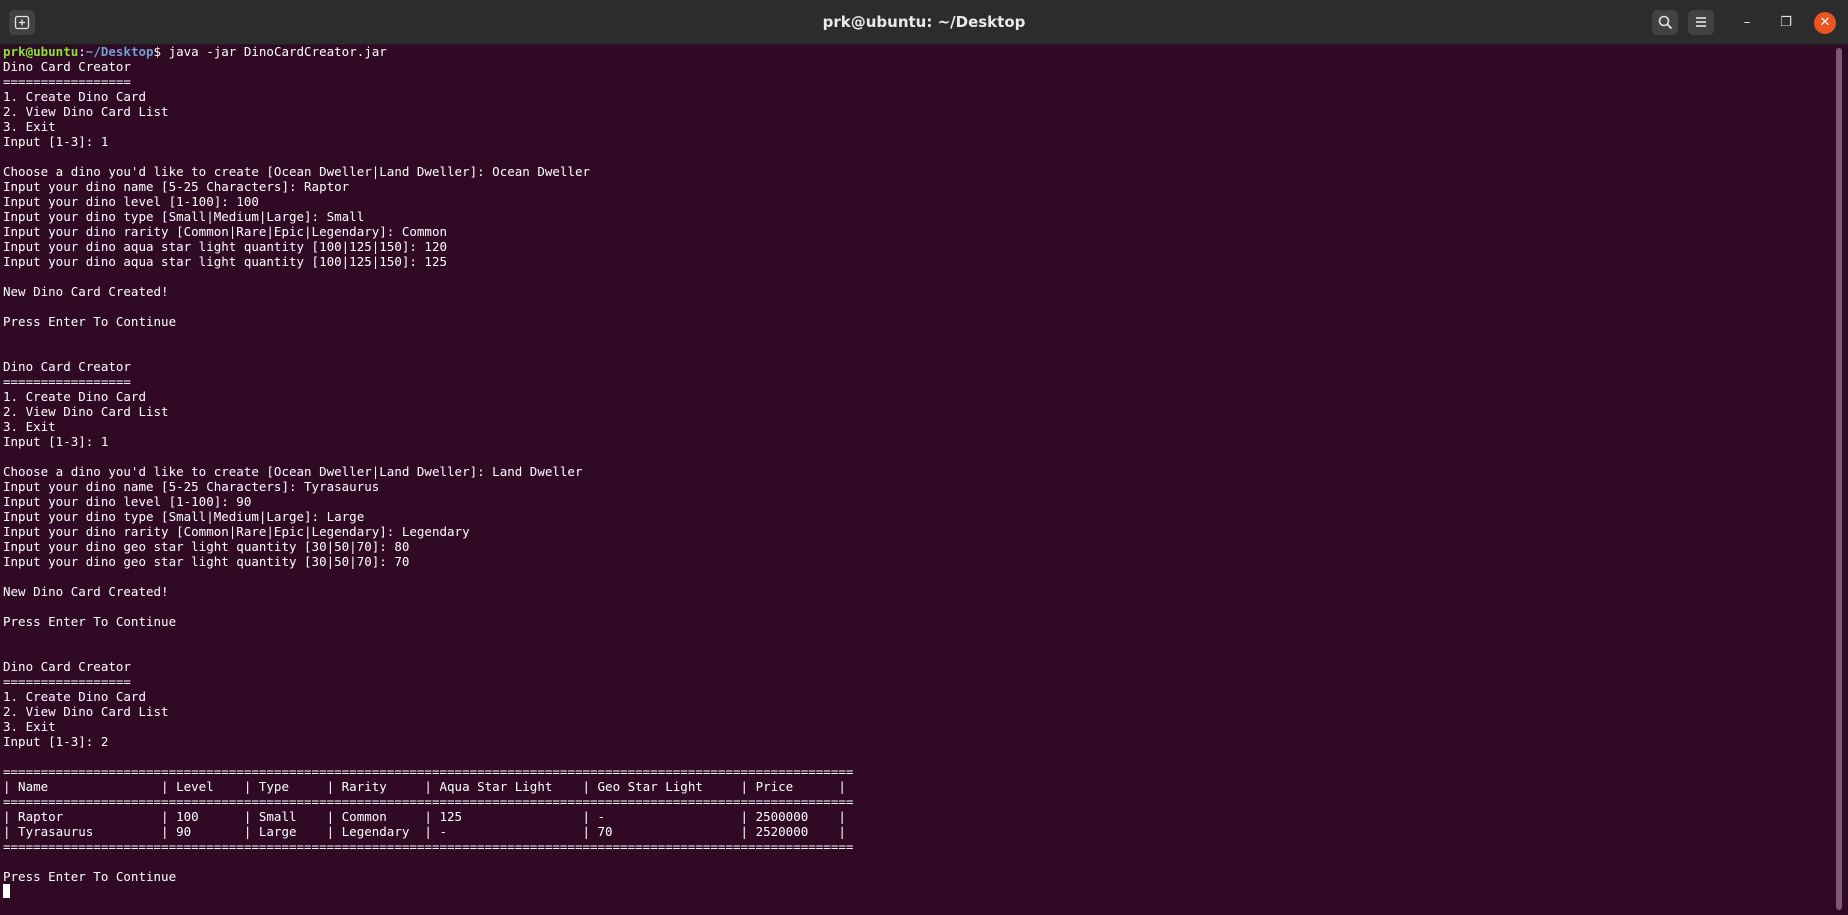  Describe the element at coordinates (41, 51) in the screenshot. I see `prompt-user-host: prk@ubuntu` at that location.